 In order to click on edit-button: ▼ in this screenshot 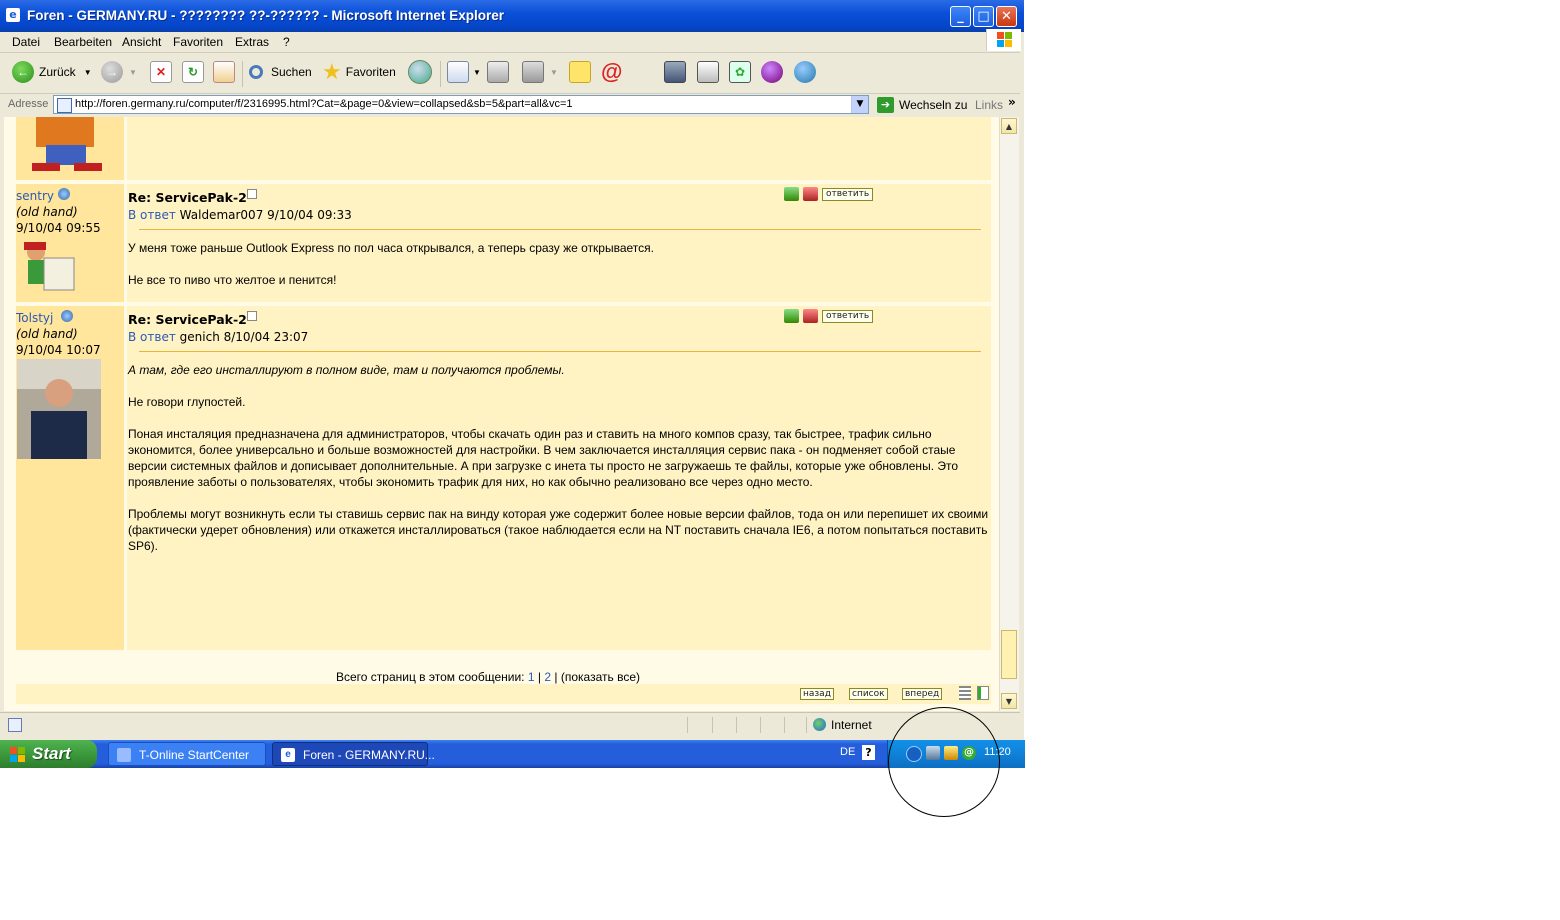, I will do `click(540, 72)`.